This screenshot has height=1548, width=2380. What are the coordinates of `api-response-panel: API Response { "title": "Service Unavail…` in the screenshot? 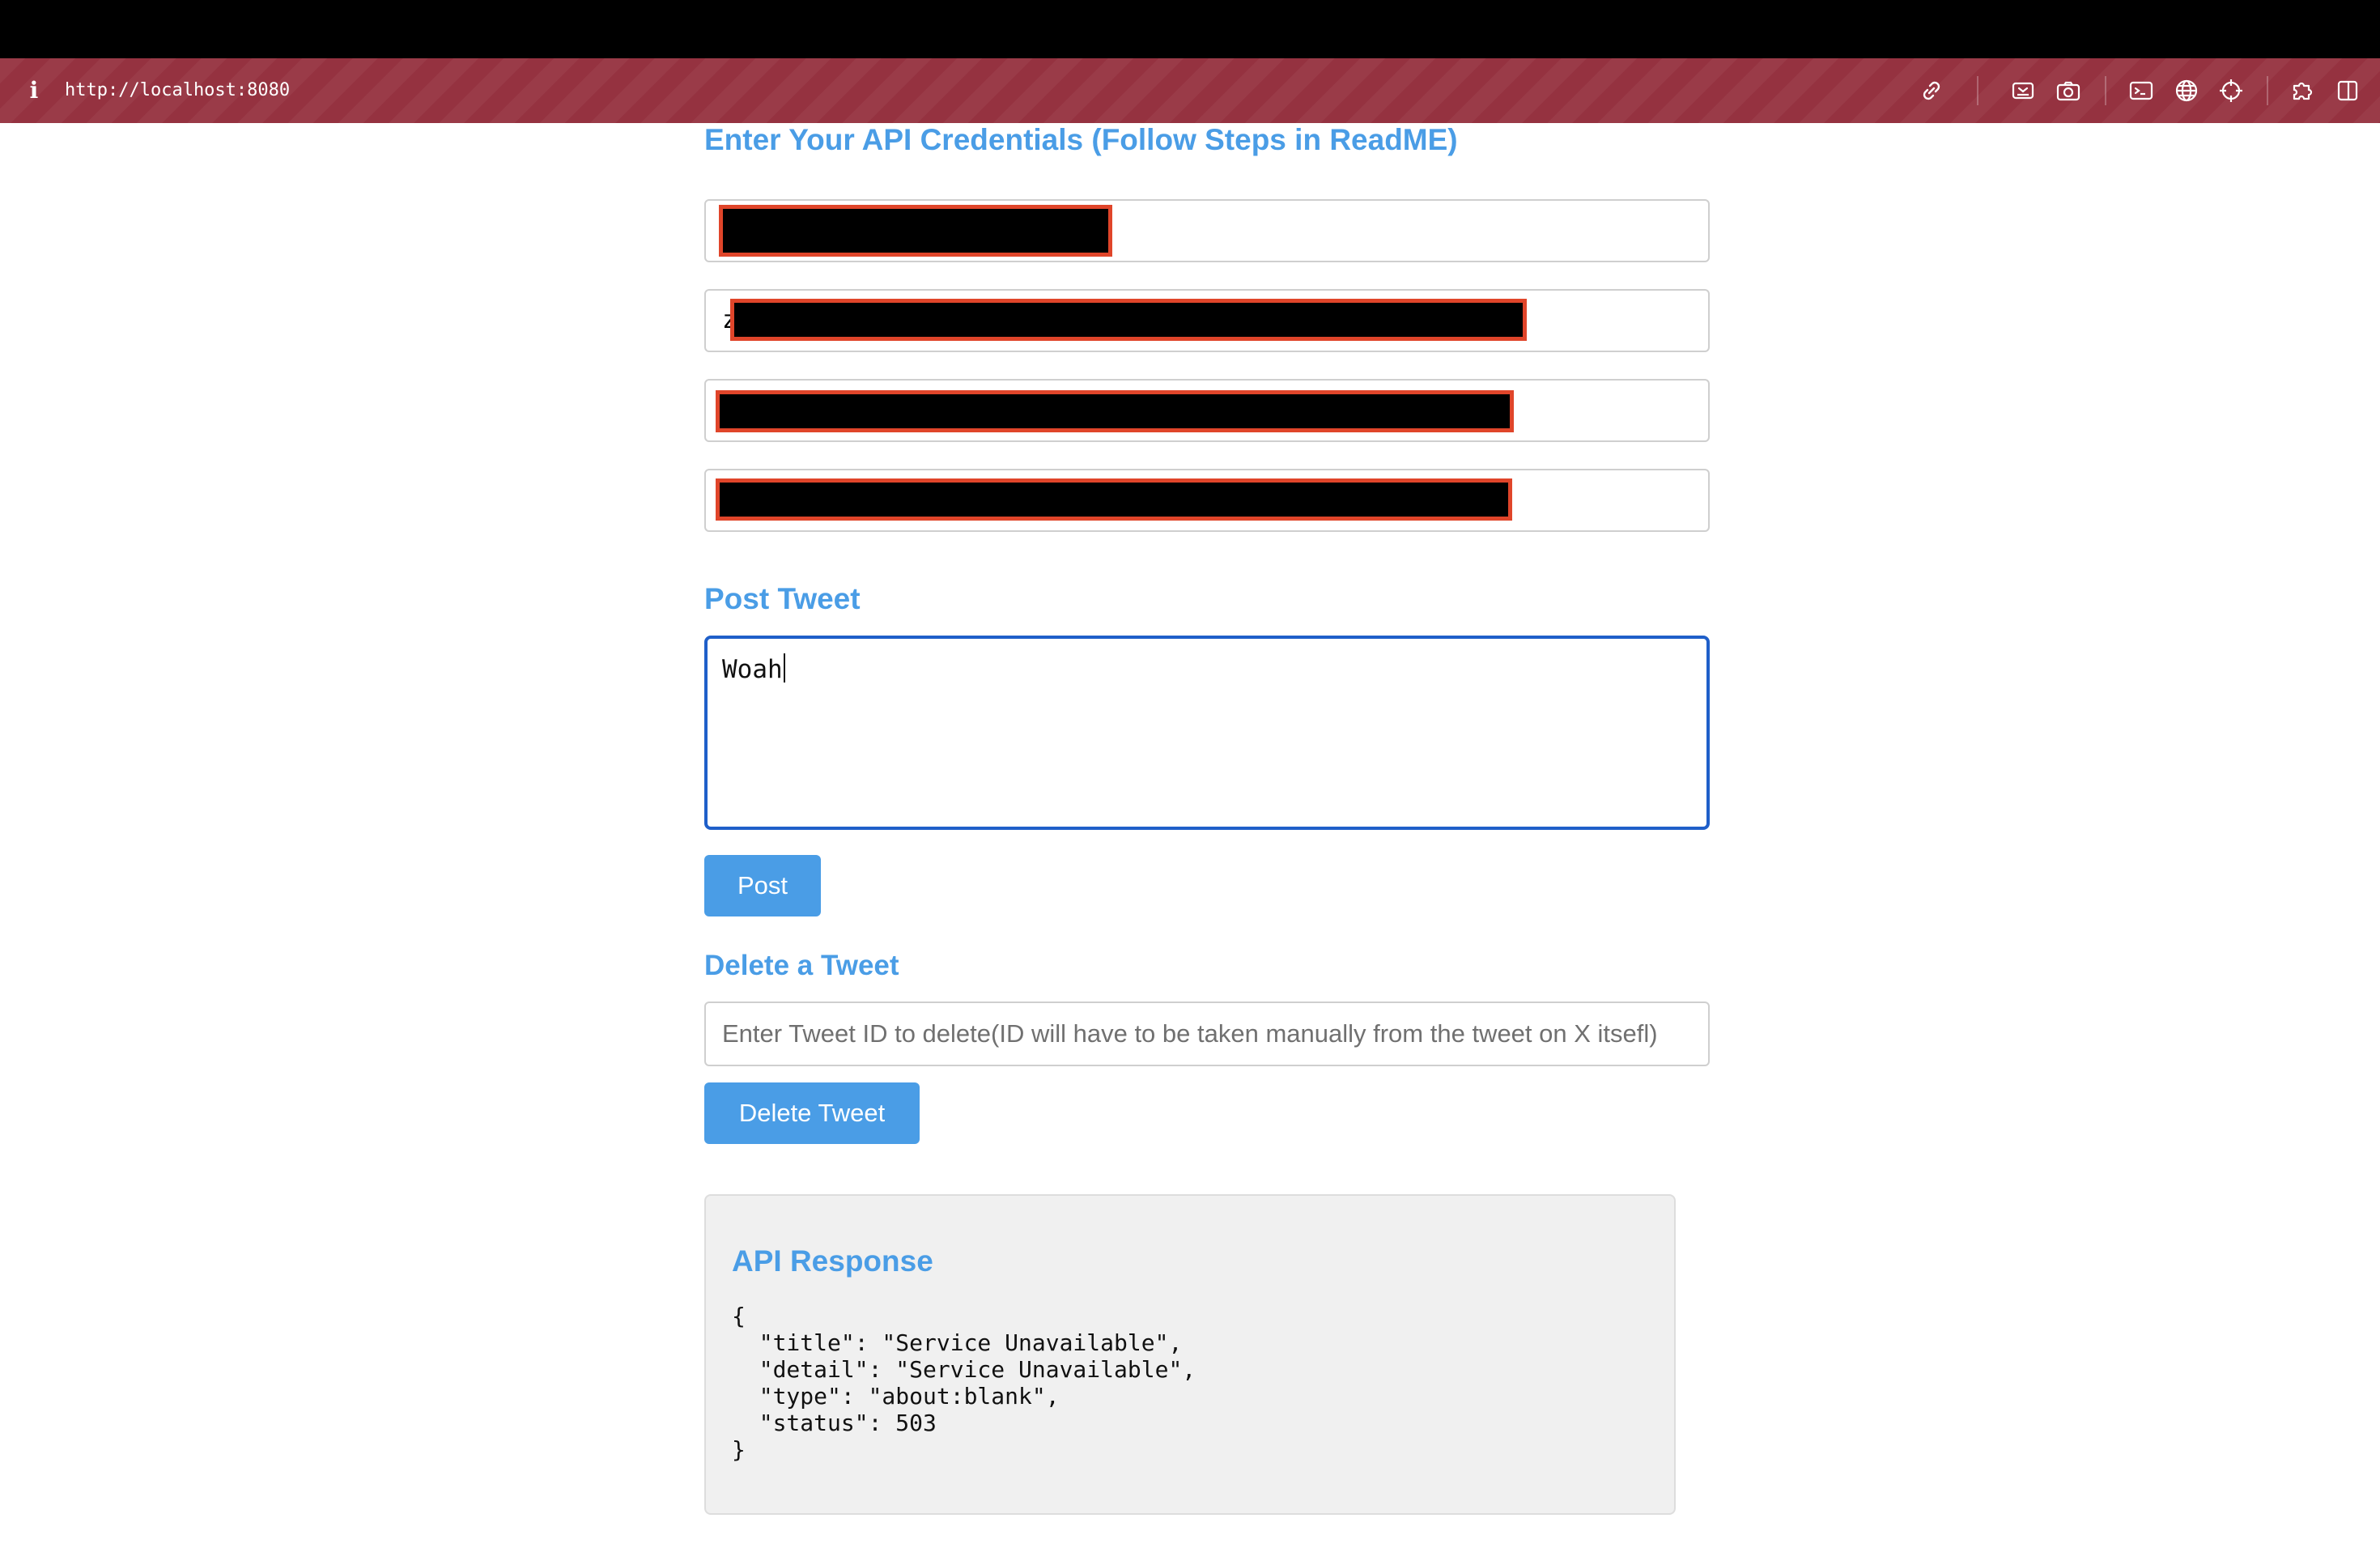 It's located at (1190, 1354).